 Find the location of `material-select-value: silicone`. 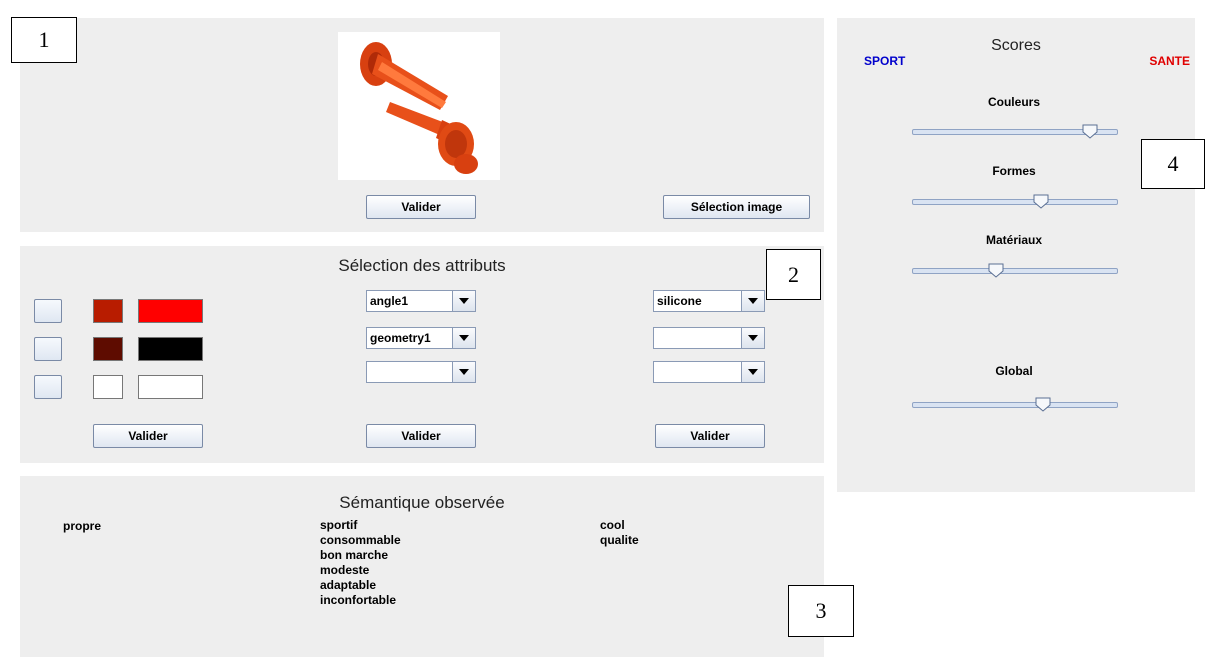

material-select-value: silicone is located at coordinates (679, 301).